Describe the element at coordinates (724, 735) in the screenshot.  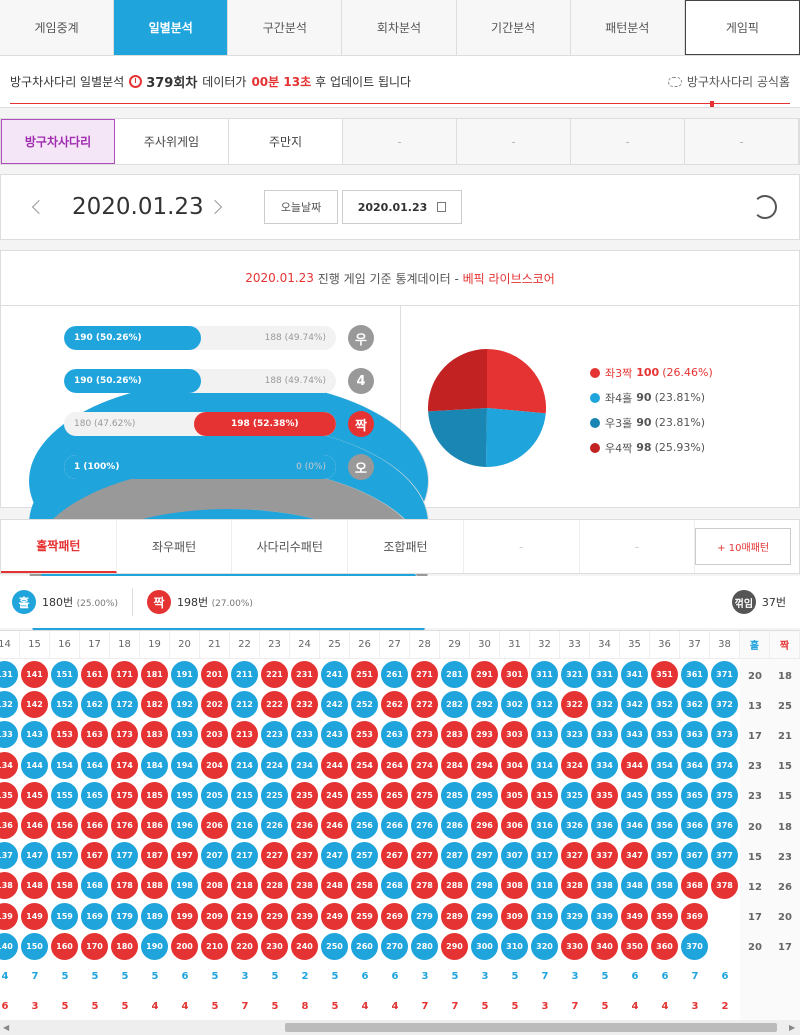
I see `grid-ball: 373` at that location.